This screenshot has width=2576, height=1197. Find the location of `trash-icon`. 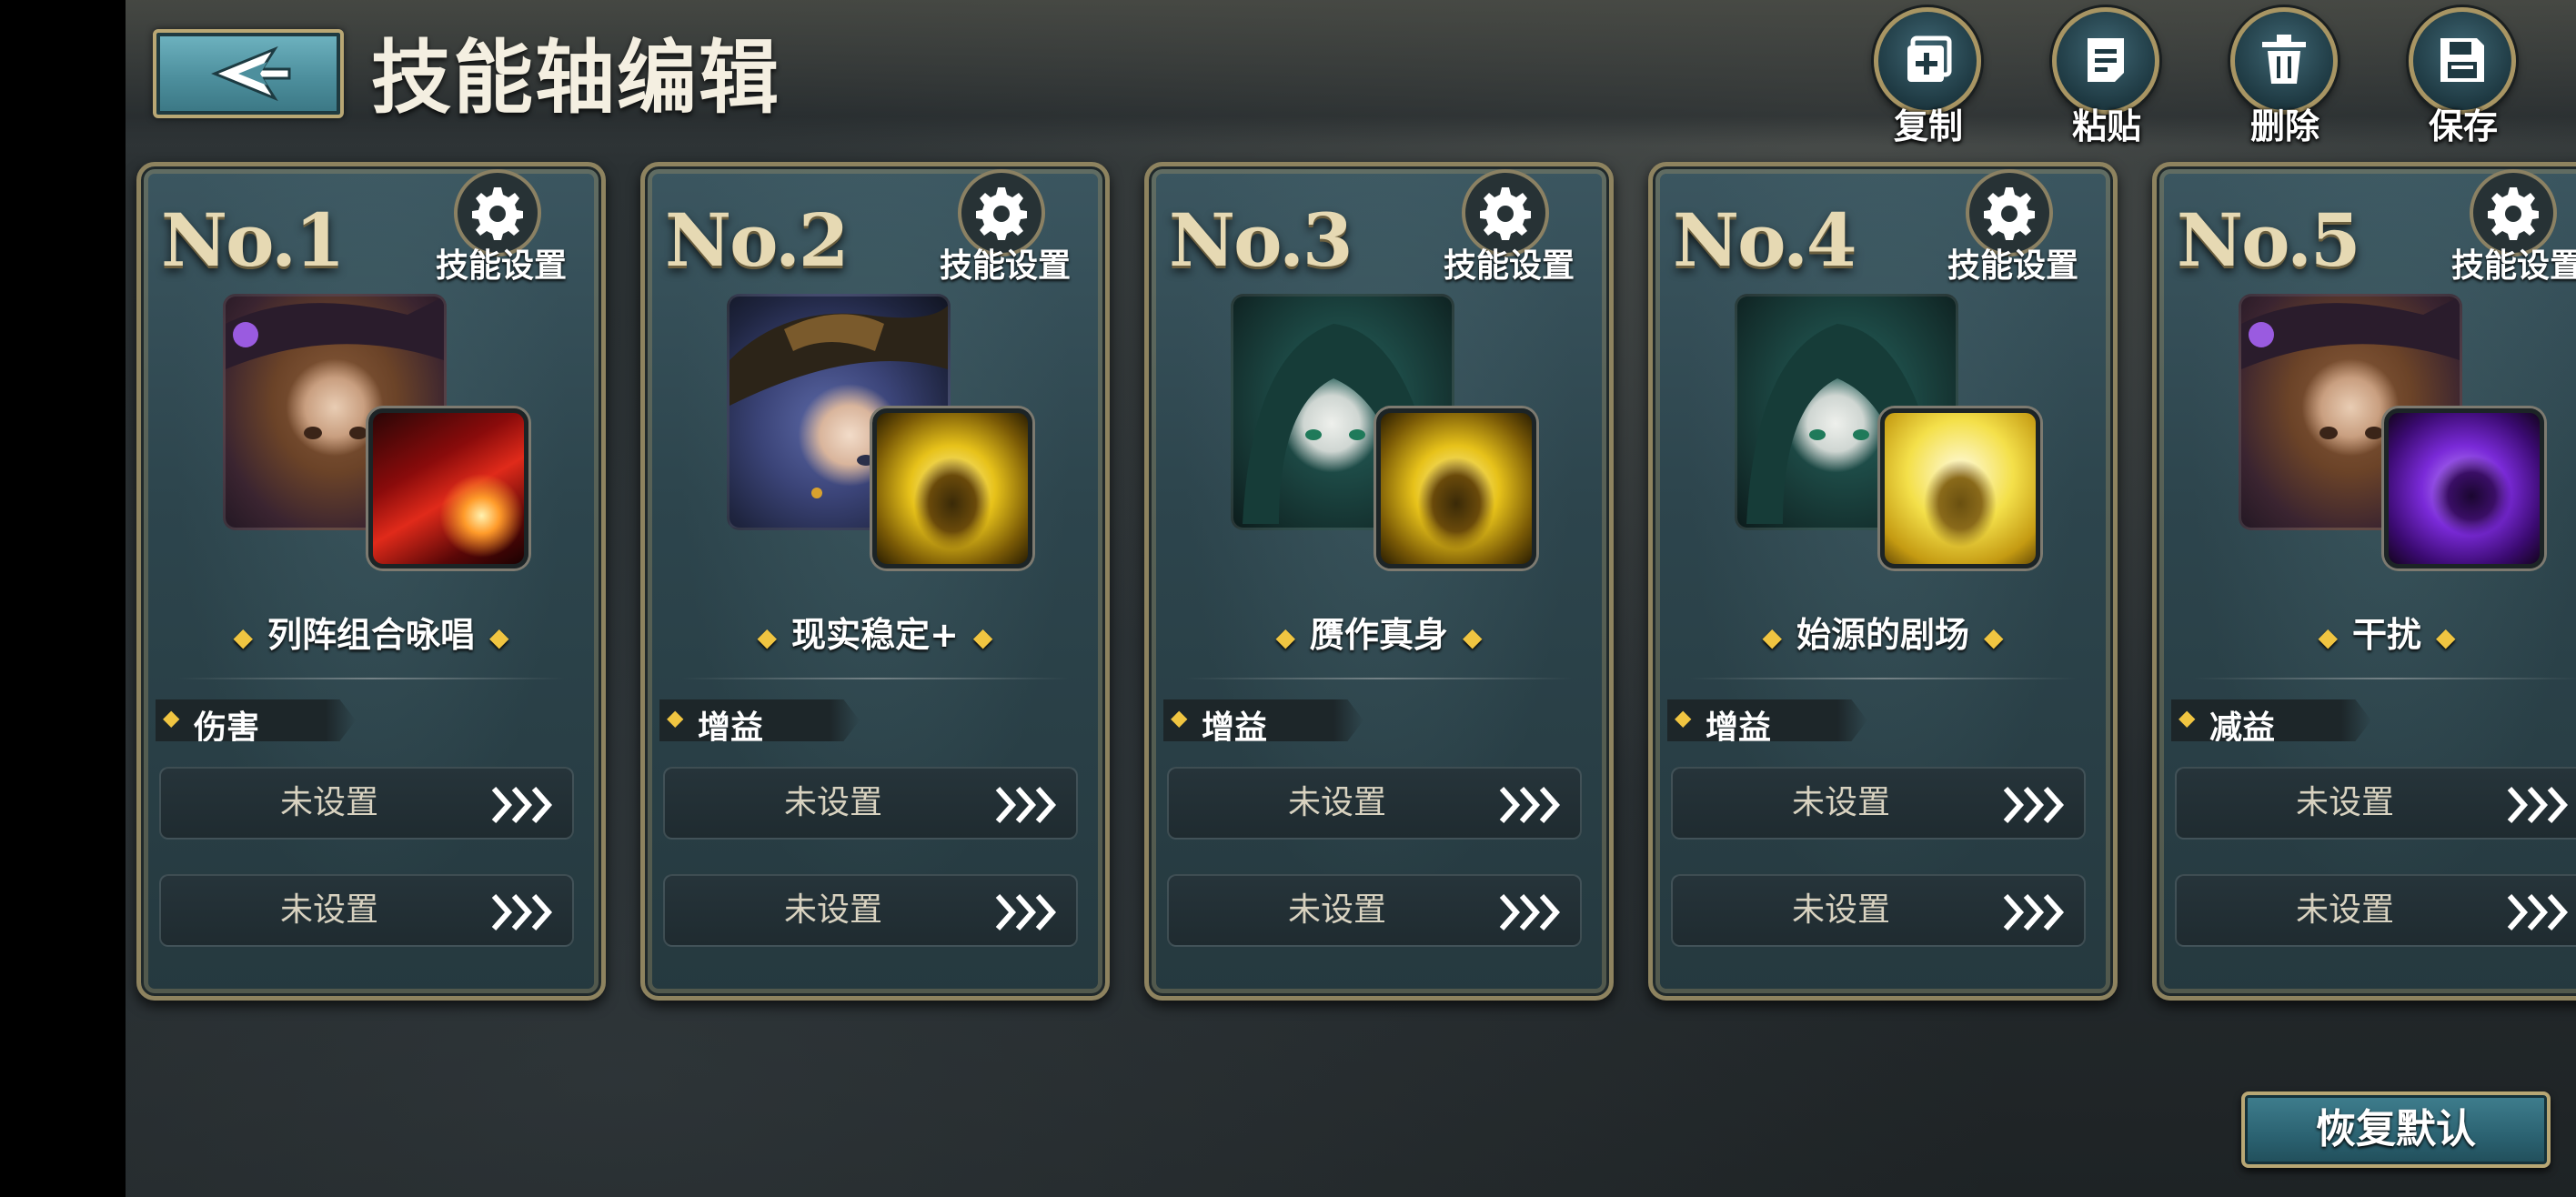

trash-icon is located at coordinates (2284, 59).